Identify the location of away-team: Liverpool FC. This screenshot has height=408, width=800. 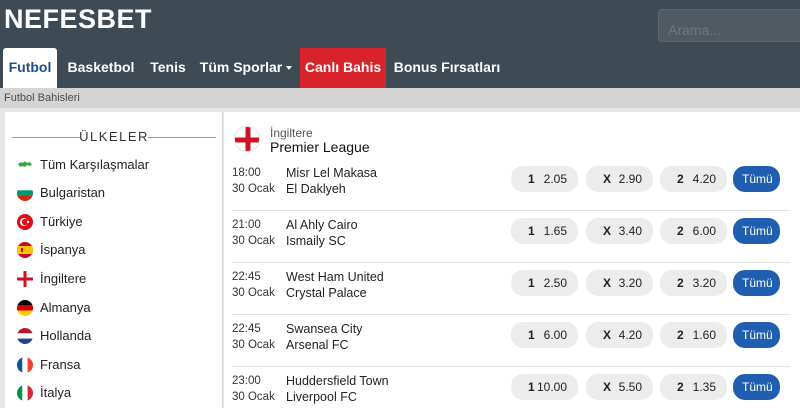
(321, 397).